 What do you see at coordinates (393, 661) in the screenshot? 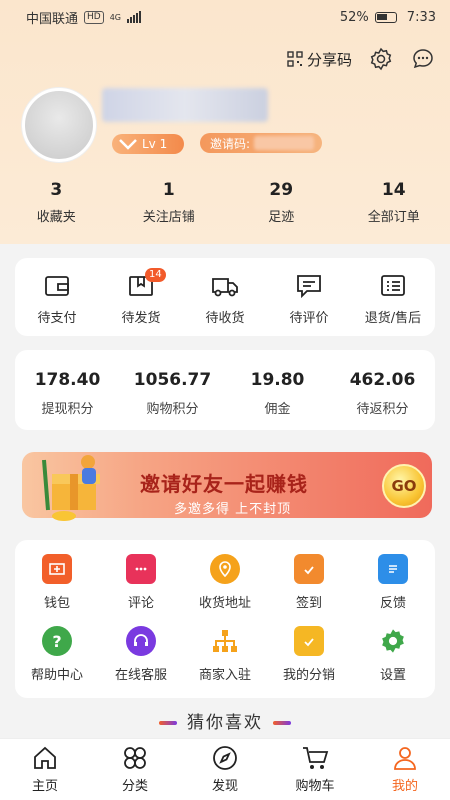
I see `service-settings: 设置` at bounding box center [393, 661].